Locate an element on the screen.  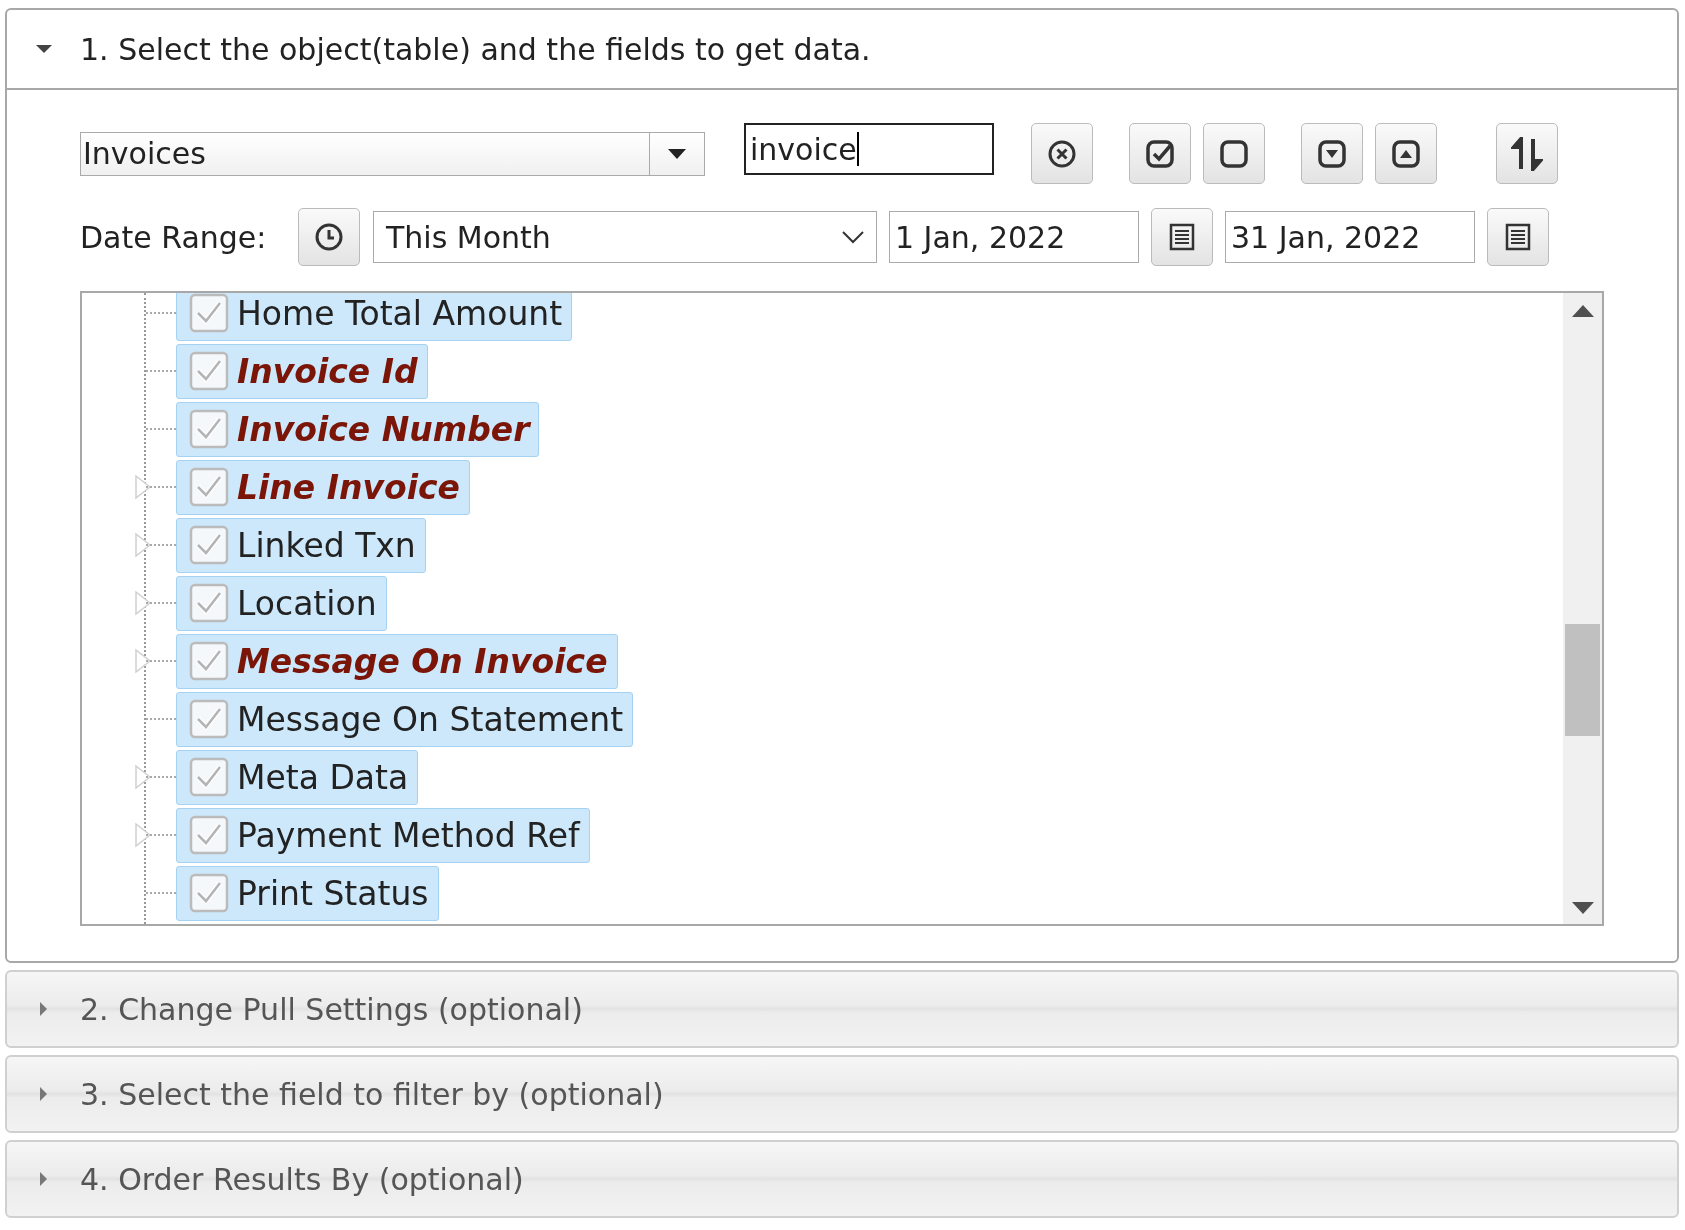
field-node: Invoice Number is located at coordinates (358, 429).